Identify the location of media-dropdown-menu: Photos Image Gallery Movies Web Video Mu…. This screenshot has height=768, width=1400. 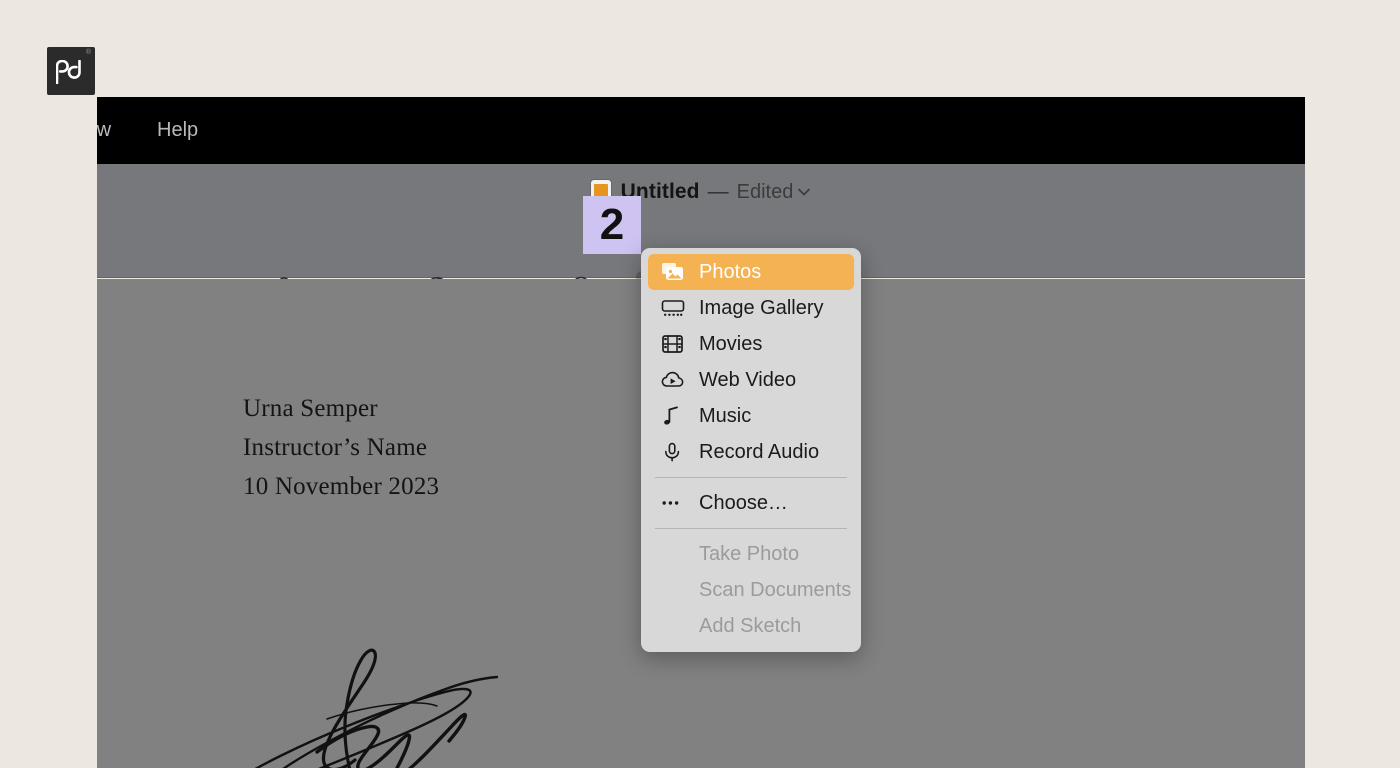
(751, 450).